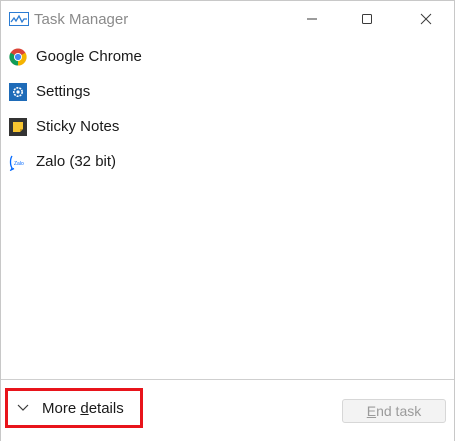 This screenshot has height=441, width=455. I want to click on sticky-notes-icon, so click(18, 126).